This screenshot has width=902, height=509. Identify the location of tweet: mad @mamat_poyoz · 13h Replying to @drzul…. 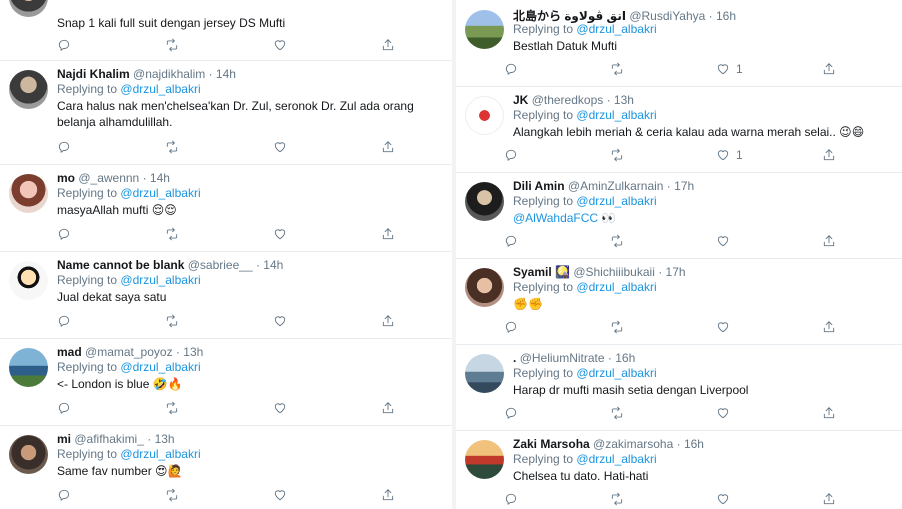
(228, 382).